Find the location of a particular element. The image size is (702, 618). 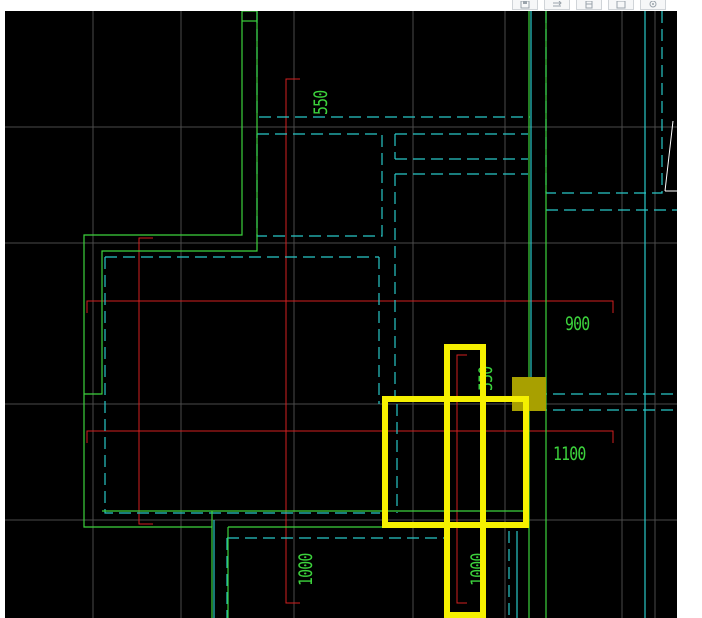

dimension-label-1000-left: 1000 is located at coordinates (306, 569).